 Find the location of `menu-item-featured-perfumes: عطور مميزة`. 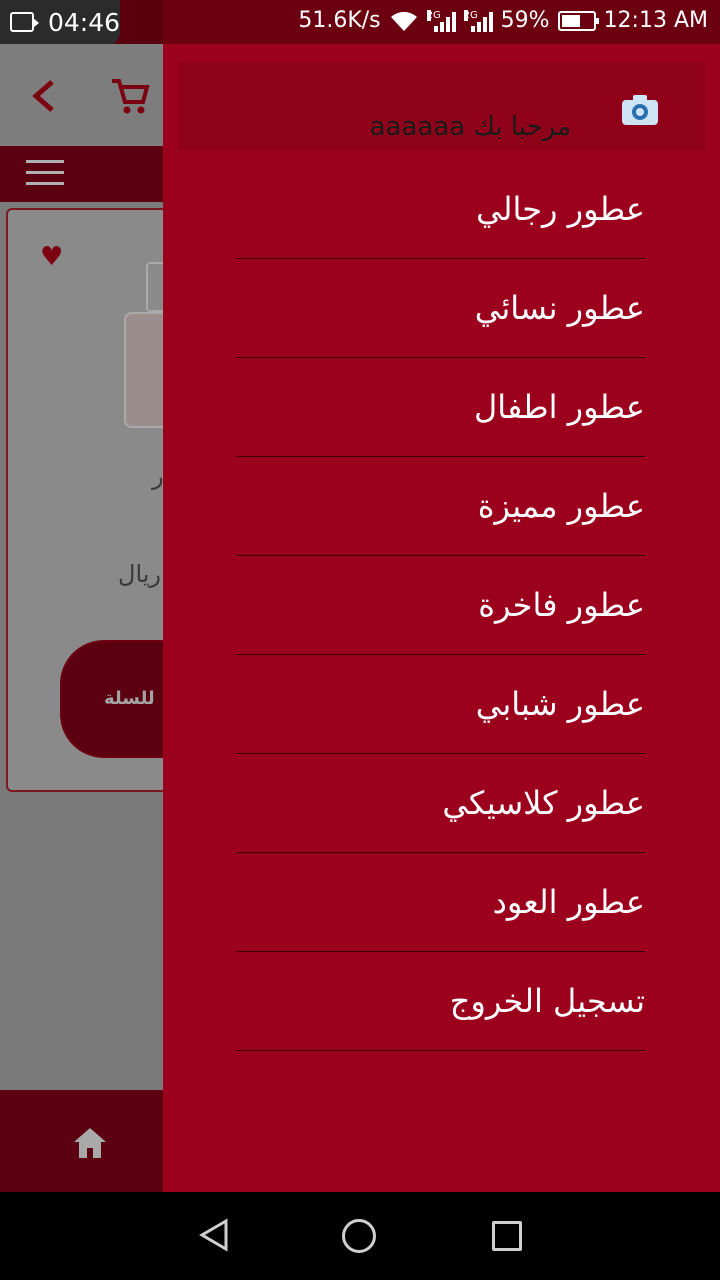

menu-item-featured-perfumes: عطور مميزة is located at coordinates (441, 506).